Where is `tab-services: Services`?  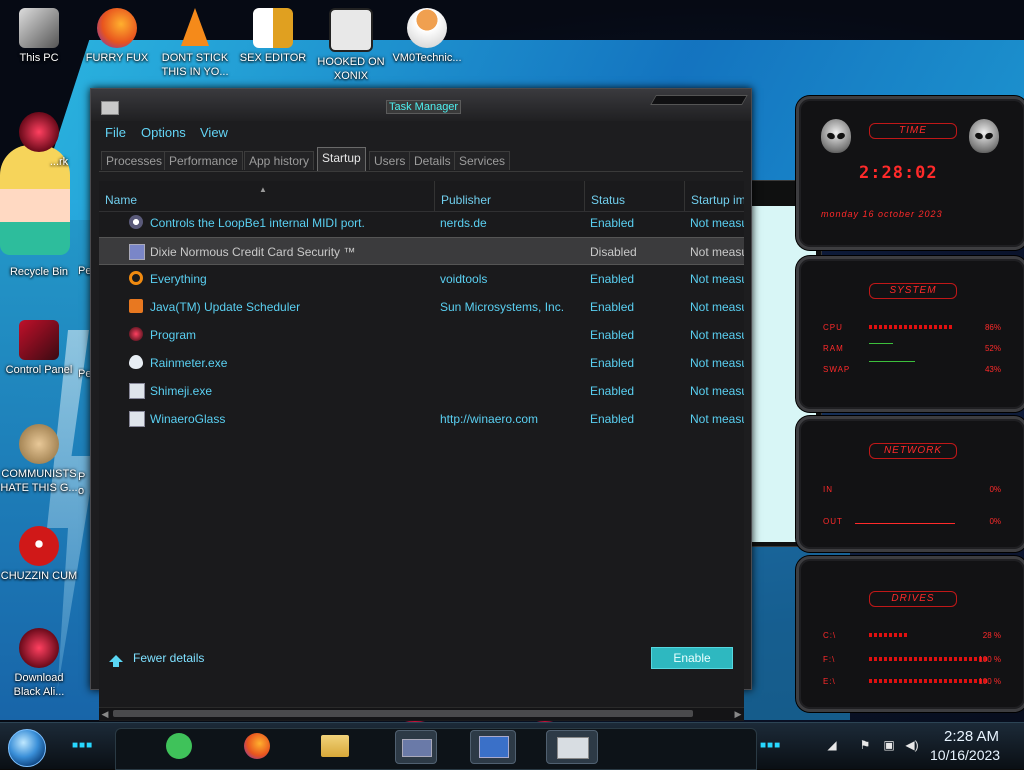 tab-services: Services is located at coordinates (482, 160).